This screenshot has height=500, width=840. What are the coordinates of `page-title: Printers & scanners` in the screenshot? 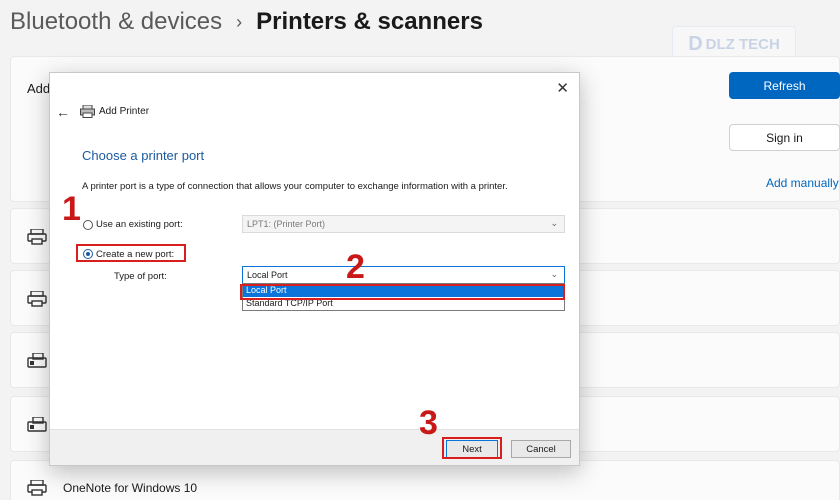 It's located at (369, 21).